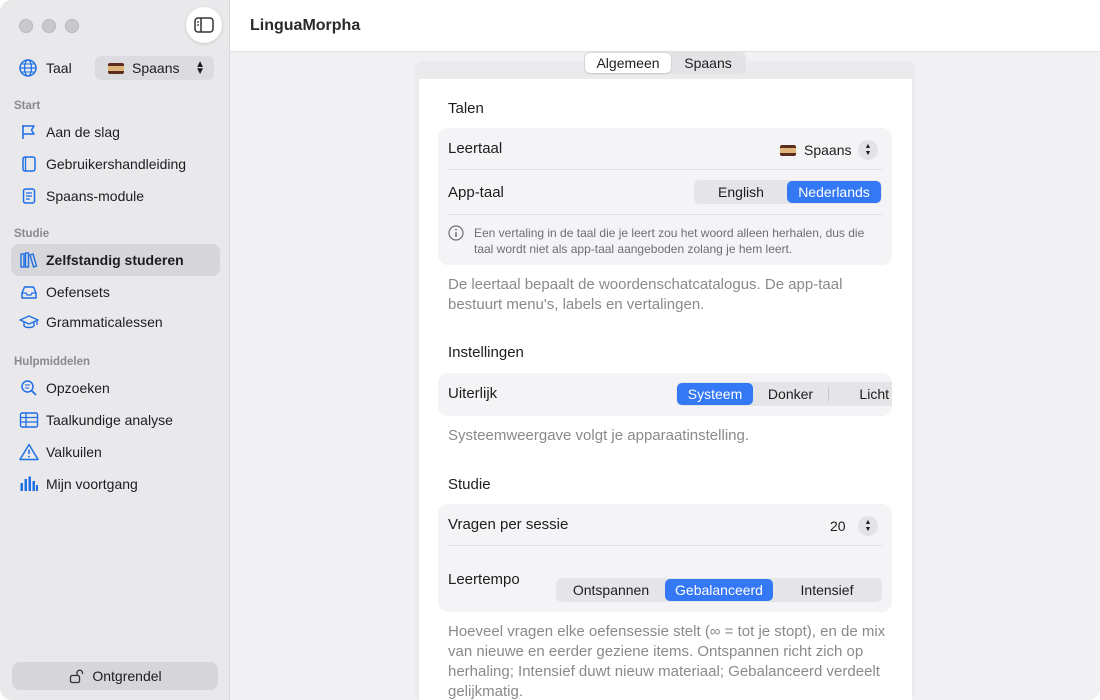  Describe the element at coordinates (475, 148) in the screenshot. I see `leertaal-label: Leertaal` at that location.